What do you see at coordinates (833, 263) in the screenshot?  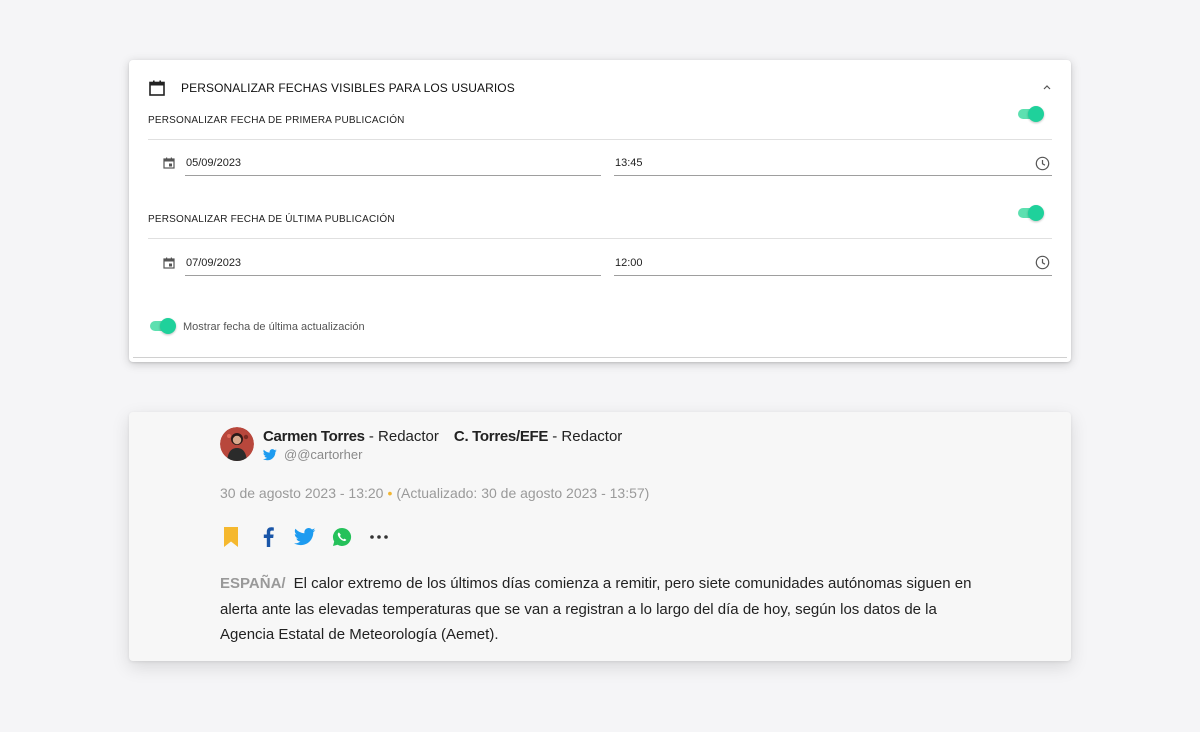 I see `last-publication-time-input: 12:00` at bounding box center [833, 263].